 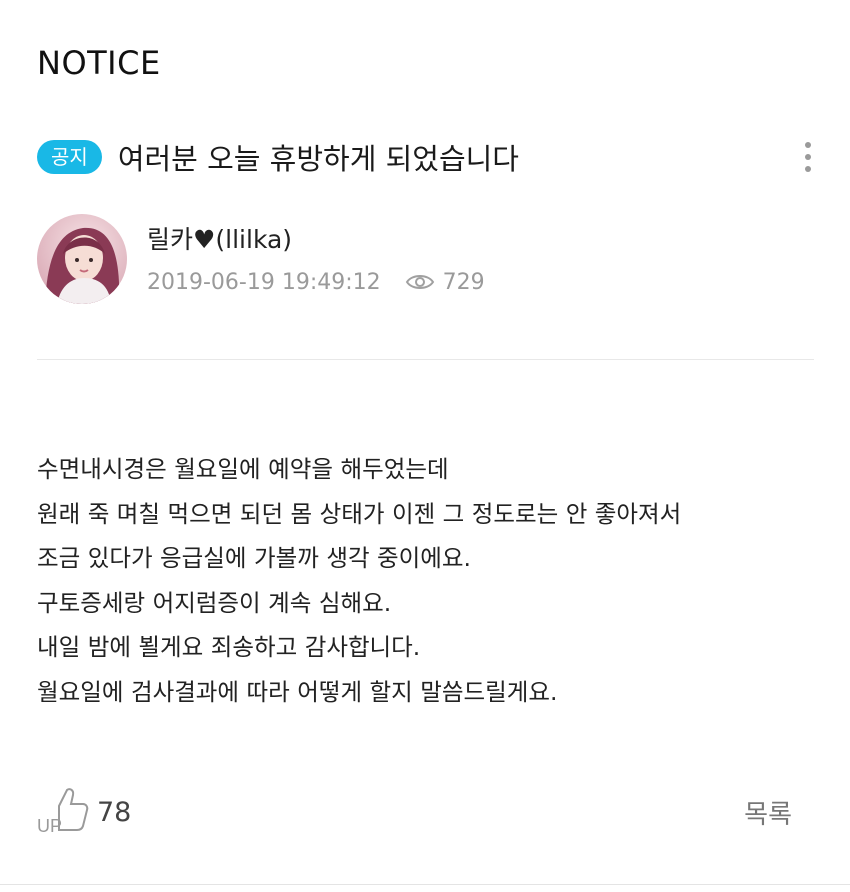 I want to click on body-line: 조금 있다가 응급실에 가볼까 생각 중이에요., so click(x=254, y=558).